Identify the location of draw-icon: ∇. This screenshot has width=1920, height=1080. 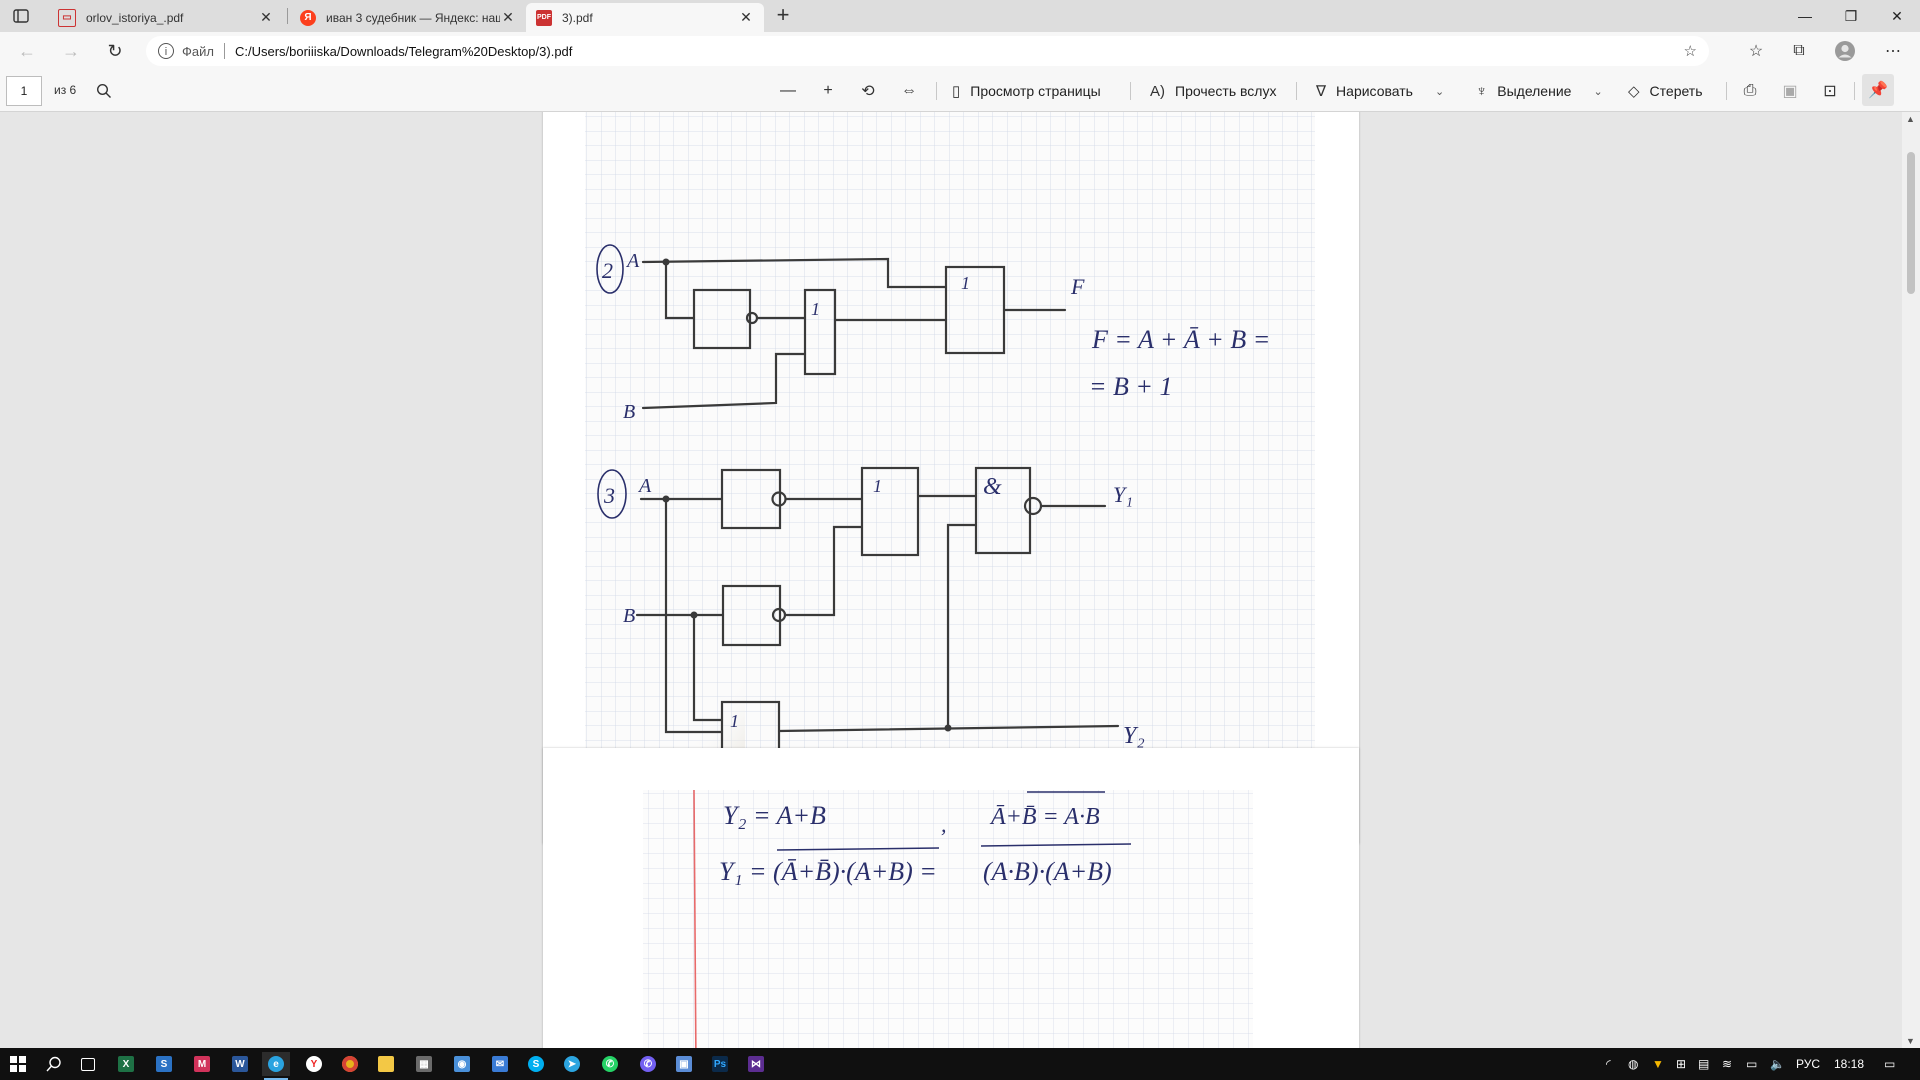
(1321, 91).